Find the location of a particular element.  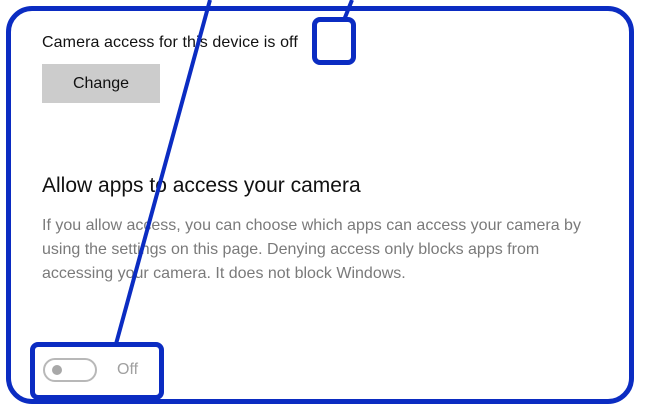

highlight-toggle is located at coordinates (97, 371).